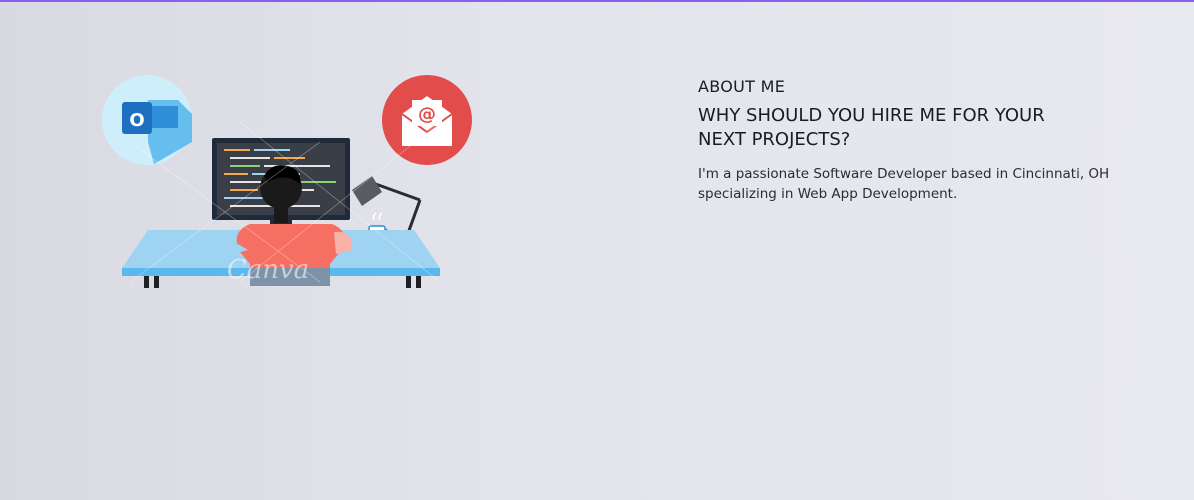 This screenshot has height=500, width=1194. Describe the element at coordinates (742, 86) in the screenshot. I see `about-eyebrow: ABOUT ME` at that location.